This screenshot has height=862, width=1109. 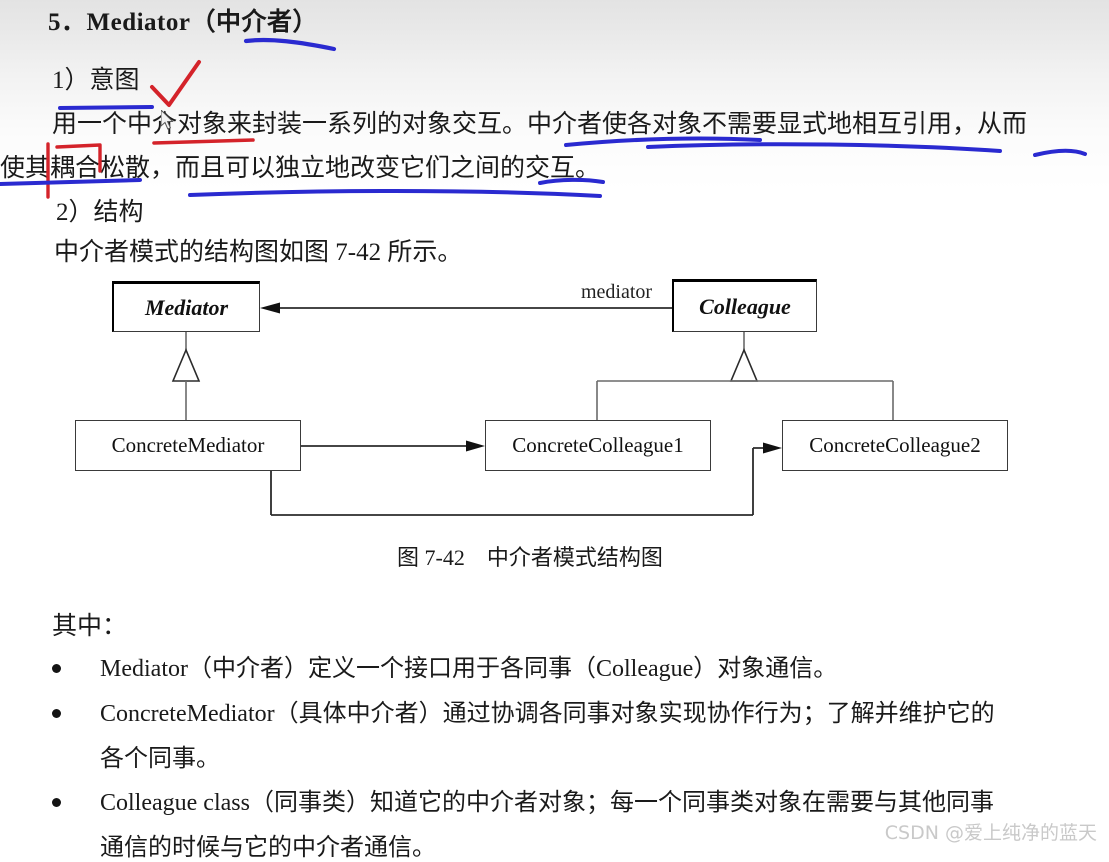 What do you see at coordinates (290, 44) in the screenshot?
I see `ink-underline-heading` at bounding box center [290, 44].